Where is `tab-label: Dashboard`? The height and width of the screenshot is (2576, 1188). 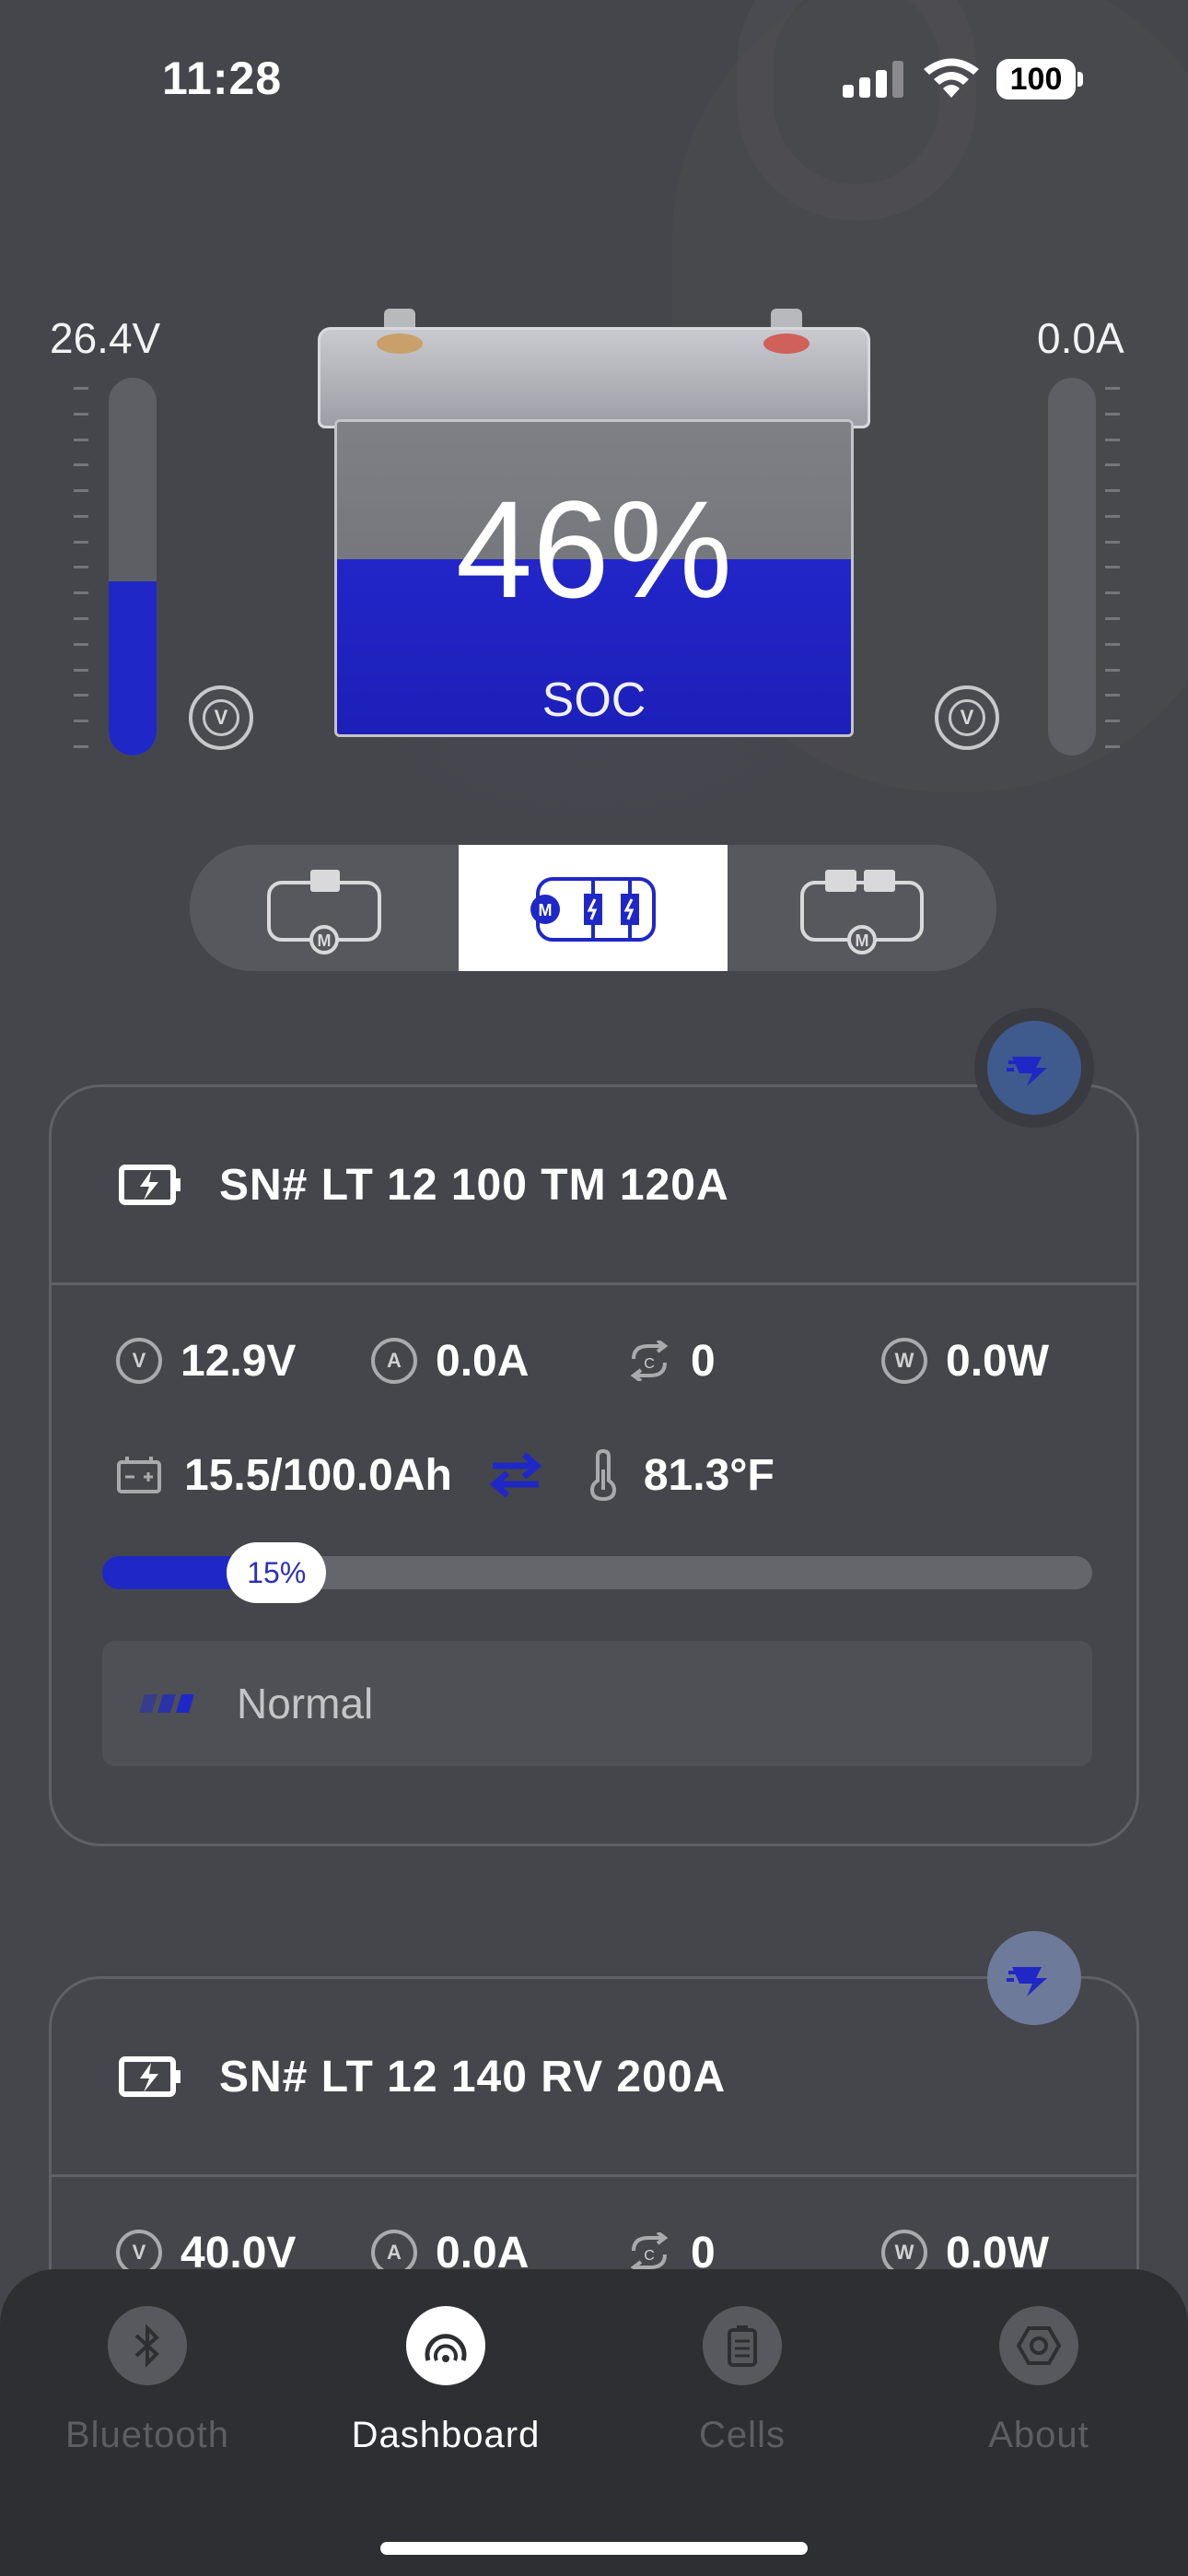
tab-label: Dashboard is located at coordinates (446, 2435).